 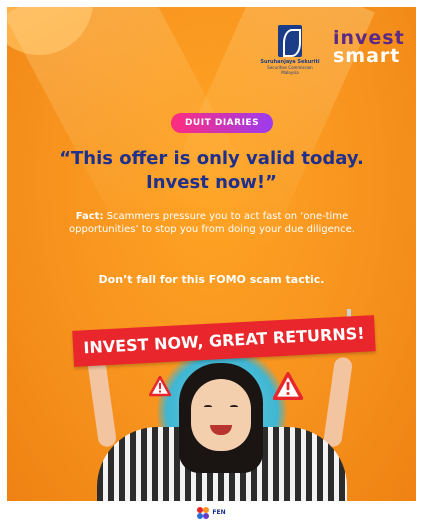 I want to click on face, so click(x=221, y=415).